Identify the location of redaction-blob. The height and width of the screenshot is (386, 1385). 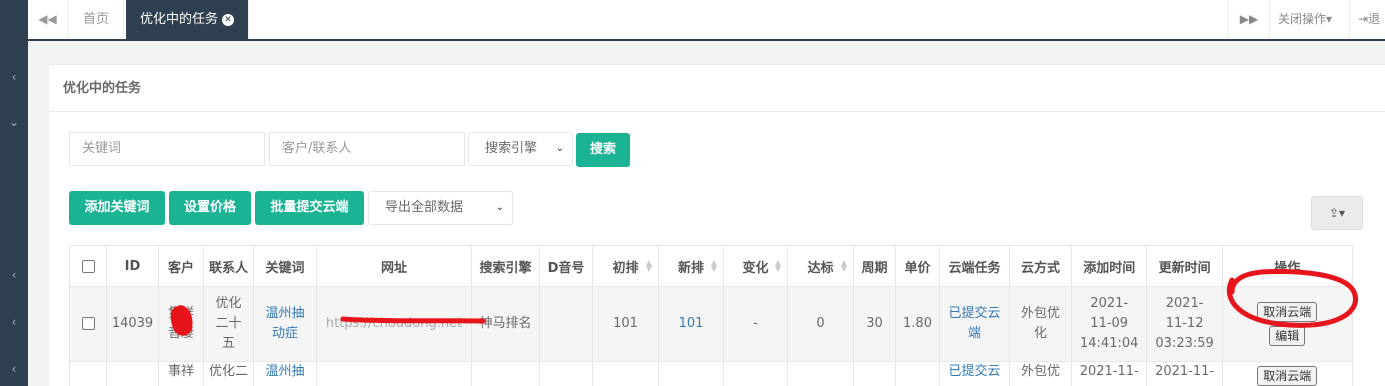
(181, 320).